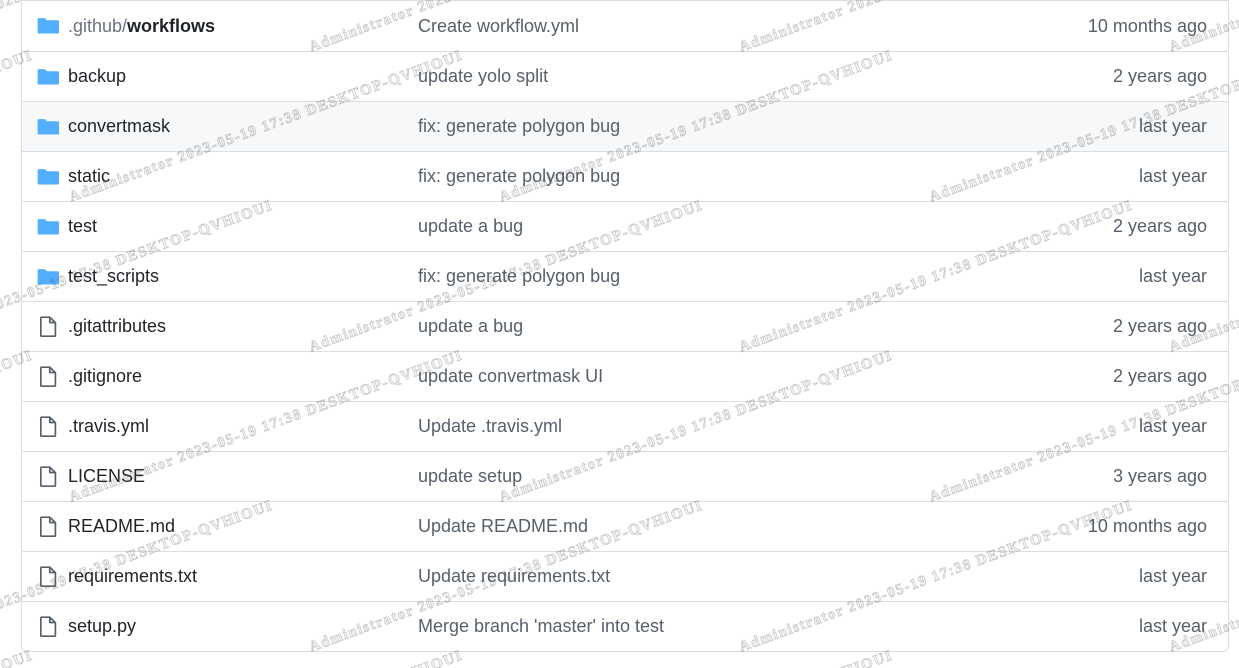 The height and width of the screenshot is (668, 1239). What do you see at coordinates (703, 526) in the screenshot?
I see `commit-message-link: Update README.md` at bounding box center [703, 526].